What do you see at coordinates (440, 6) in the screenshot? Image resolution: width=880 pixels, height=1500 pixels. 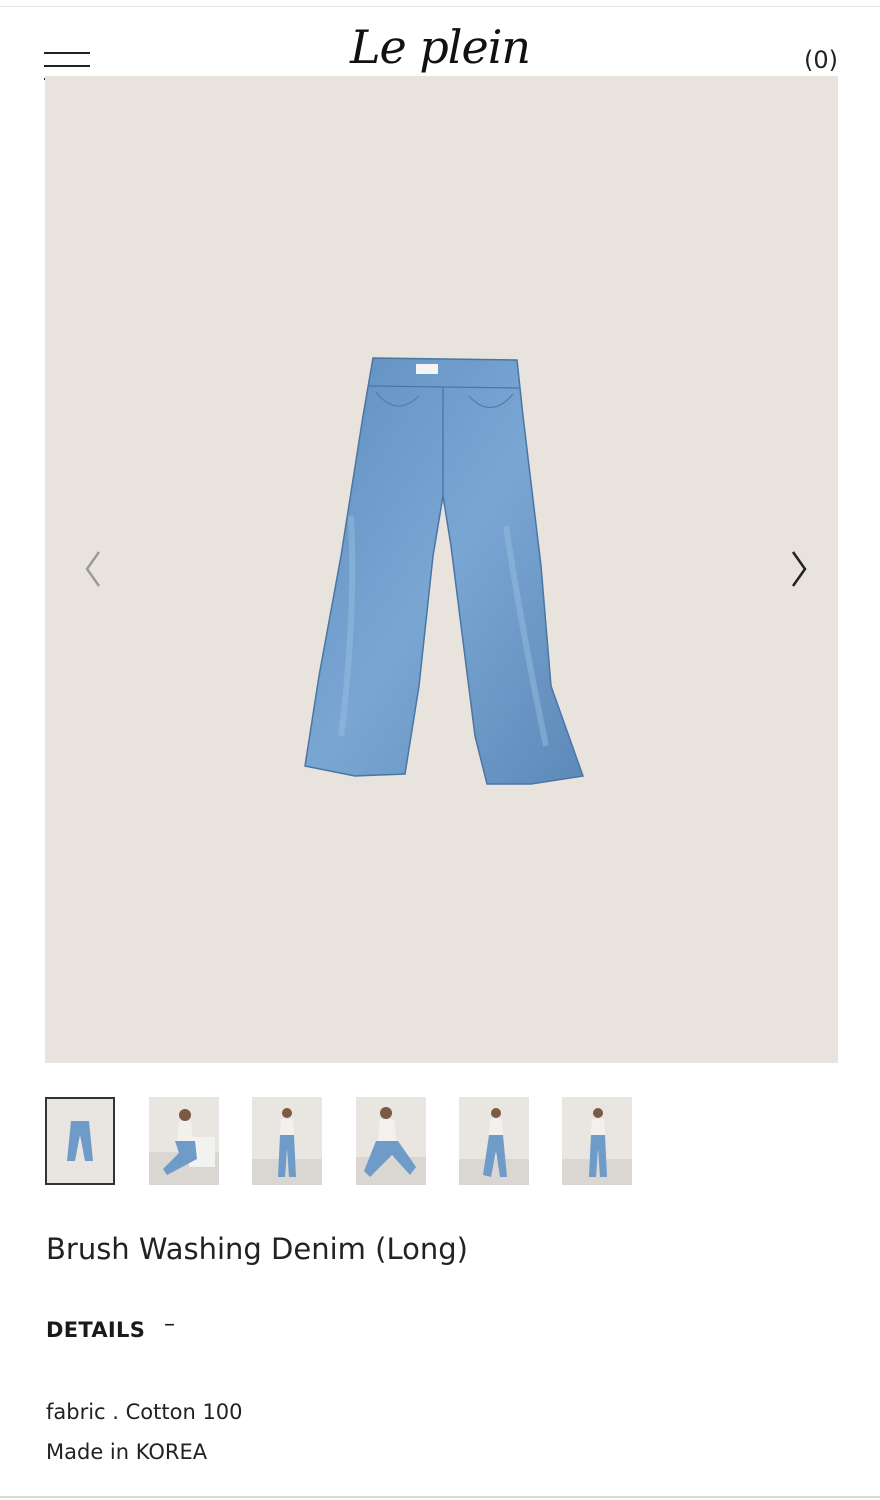 I see `top-divider` at bounding box center [440, 6].